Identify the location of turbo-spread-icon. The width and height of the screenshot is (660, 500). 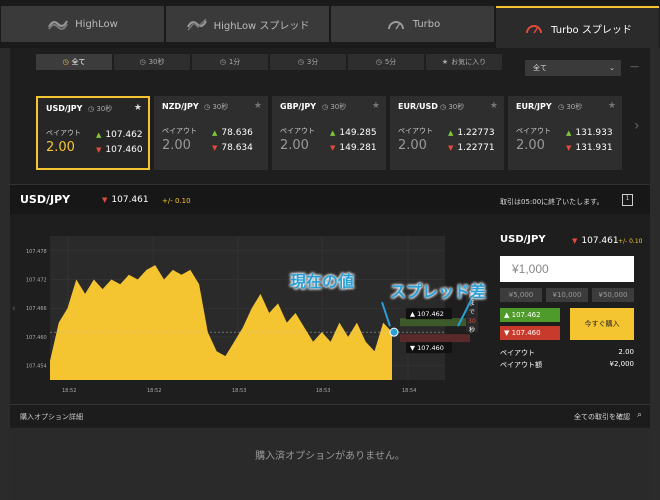
(534, 29).